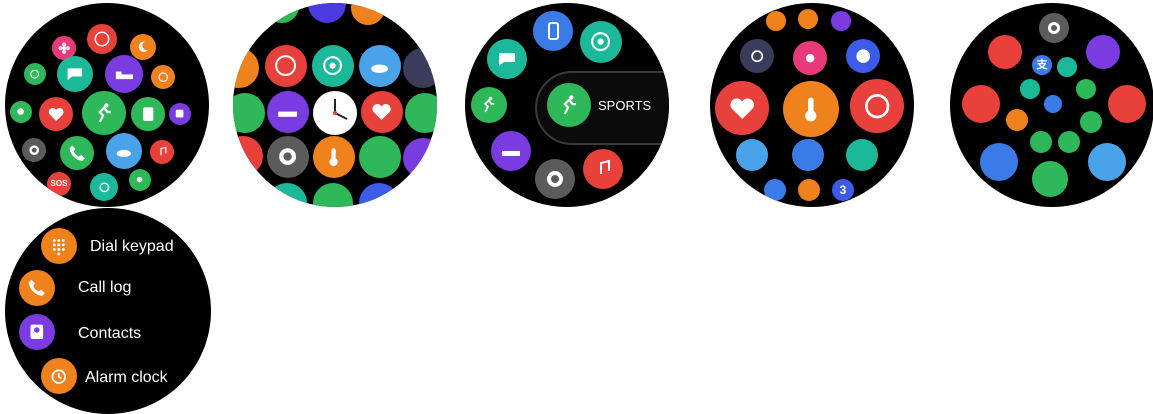 Image resolution: width=1153 pixels, height=414 pixels. What do you see at coordinates (109, 334) in the screenshot?
I see `list-item-contacts: Contacts` at bounding box center [109, 334].